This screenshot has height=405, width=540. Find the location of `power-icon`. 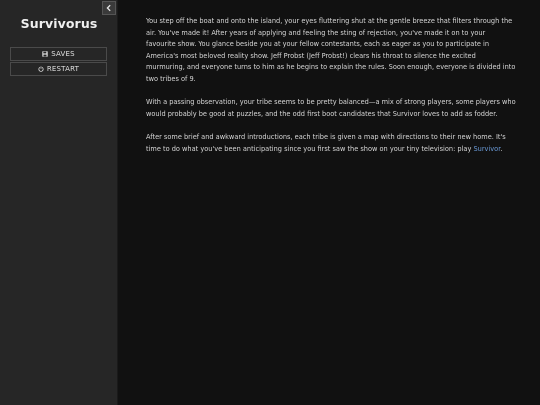

power-icon is located at coordinates (41, 69).